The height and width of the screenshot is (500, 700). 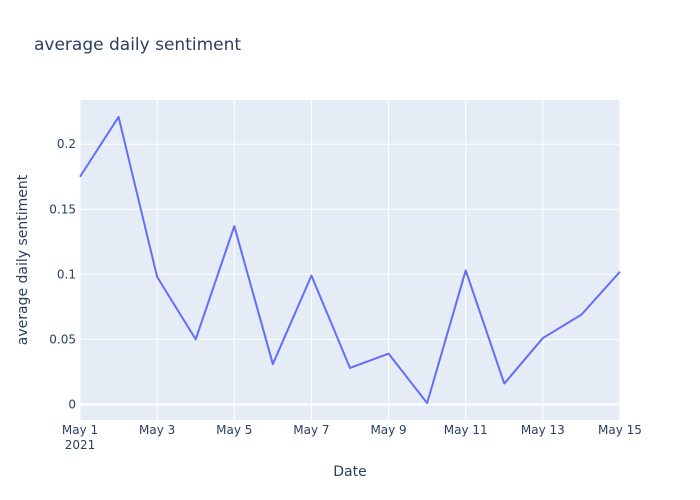 I want to click on x-axis-label: Date, so click(x=349, y=472).